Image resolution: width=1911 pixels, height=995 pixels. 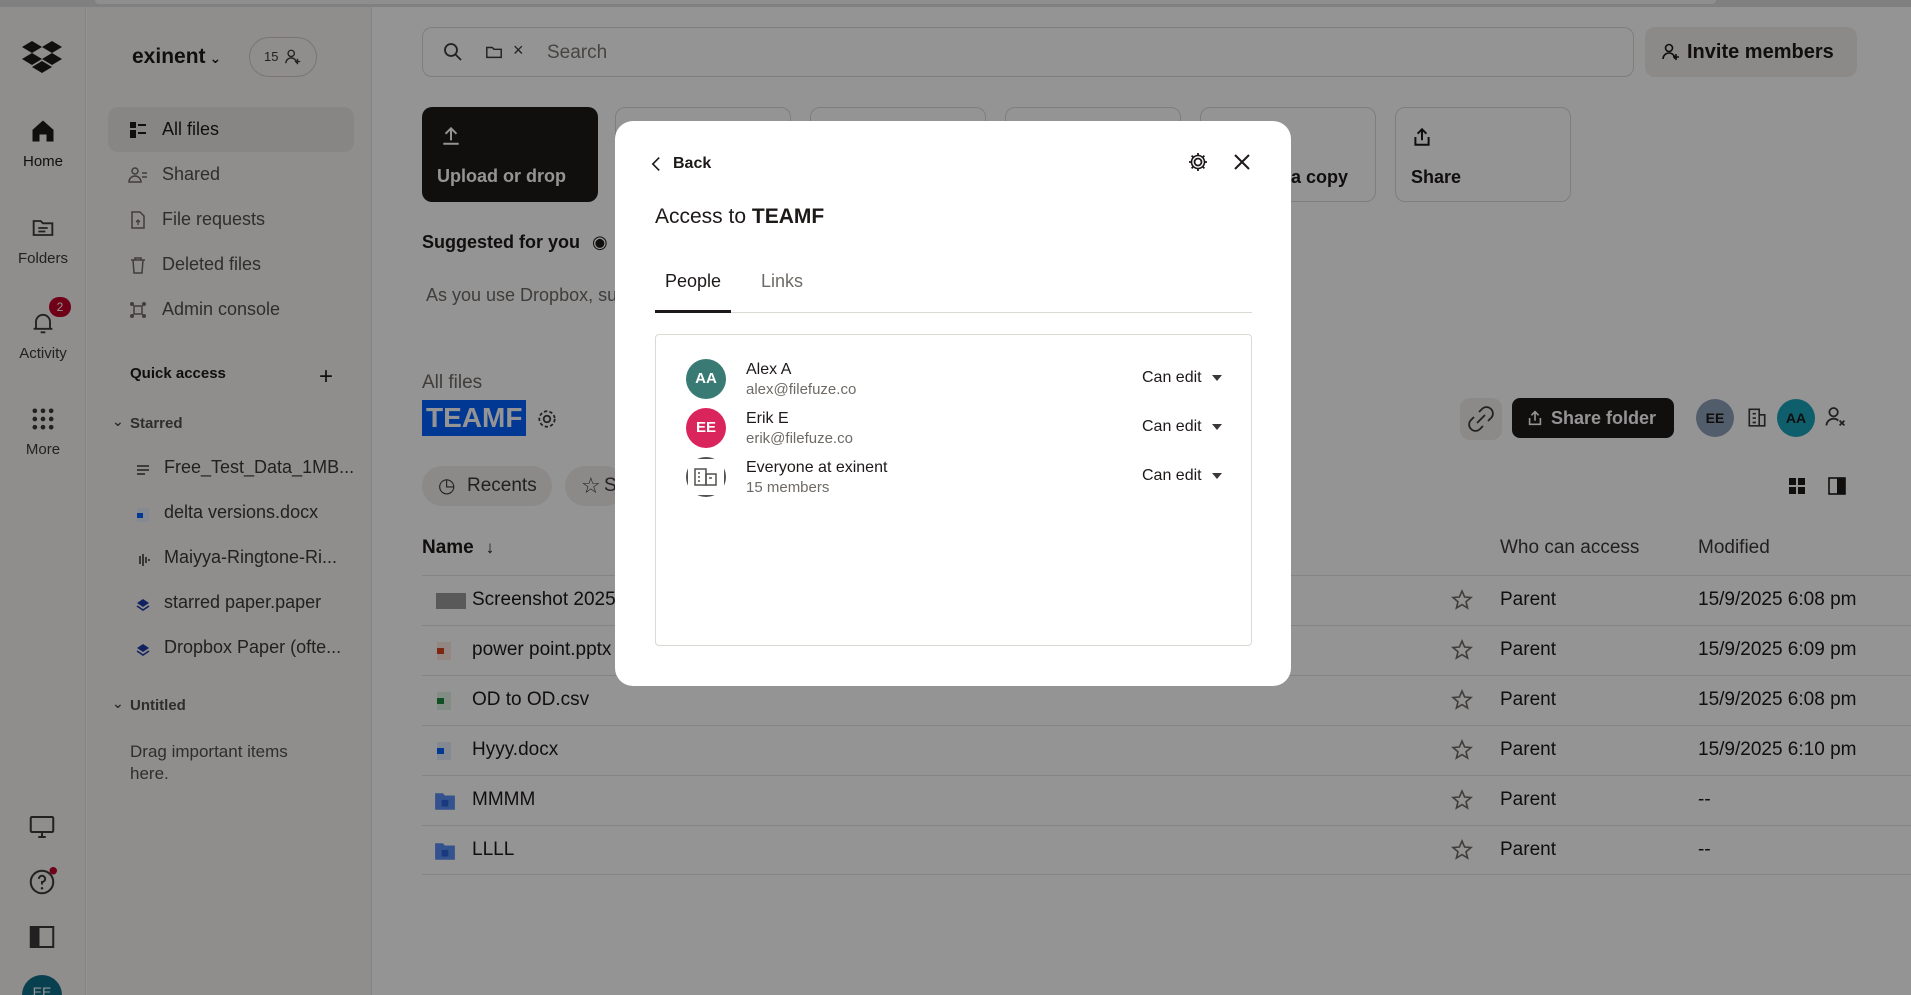 I want to click on team-building-icon, so click(x=706, y=477).